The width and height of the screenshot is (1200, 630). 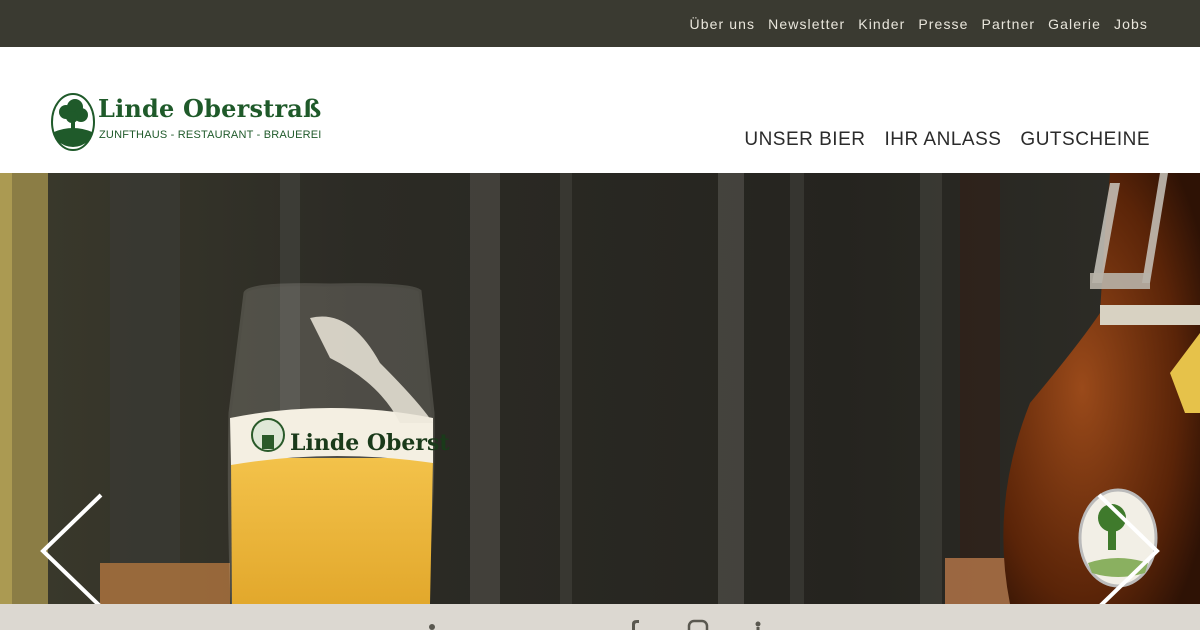 I want to click on slider-prev-button, so click(x=70, y=547).